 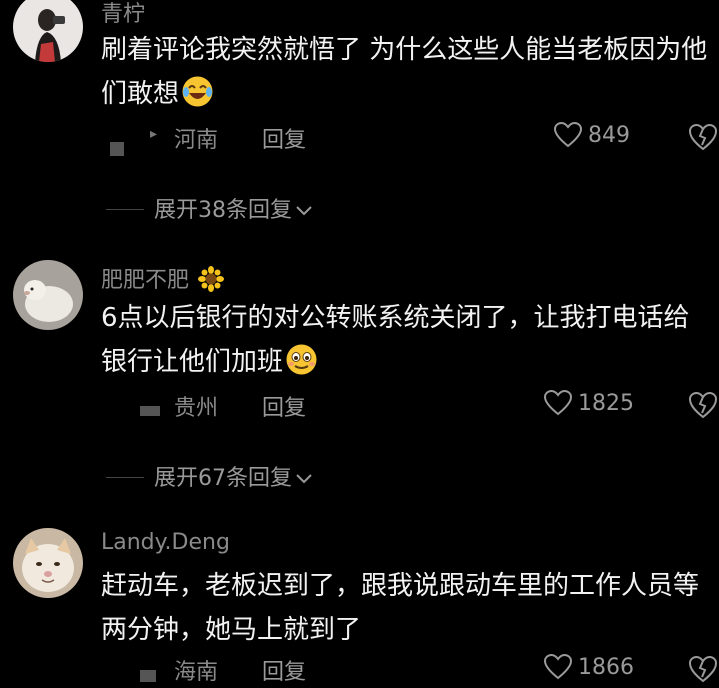 I want to click on location-label: 河南, so click(x=196, y=140).